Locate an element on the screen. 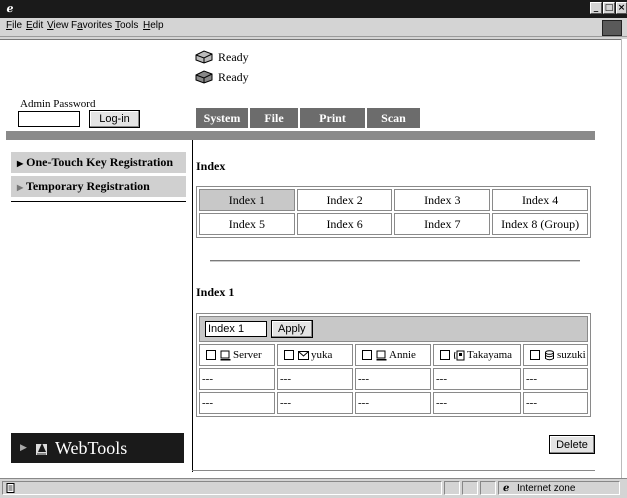  entry-name: suzuki is located at coordinates (571, 355).